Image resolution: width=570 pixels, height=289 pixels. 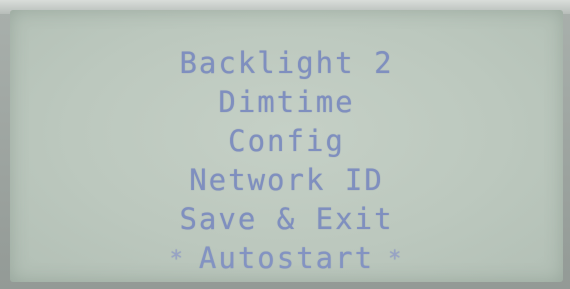 I want to click on menu-item-autostart: * Autostart *, so click(x=286, y=258).